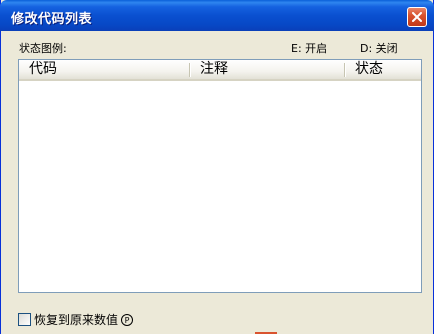  I want to click on close-icon, so click(417, 17).